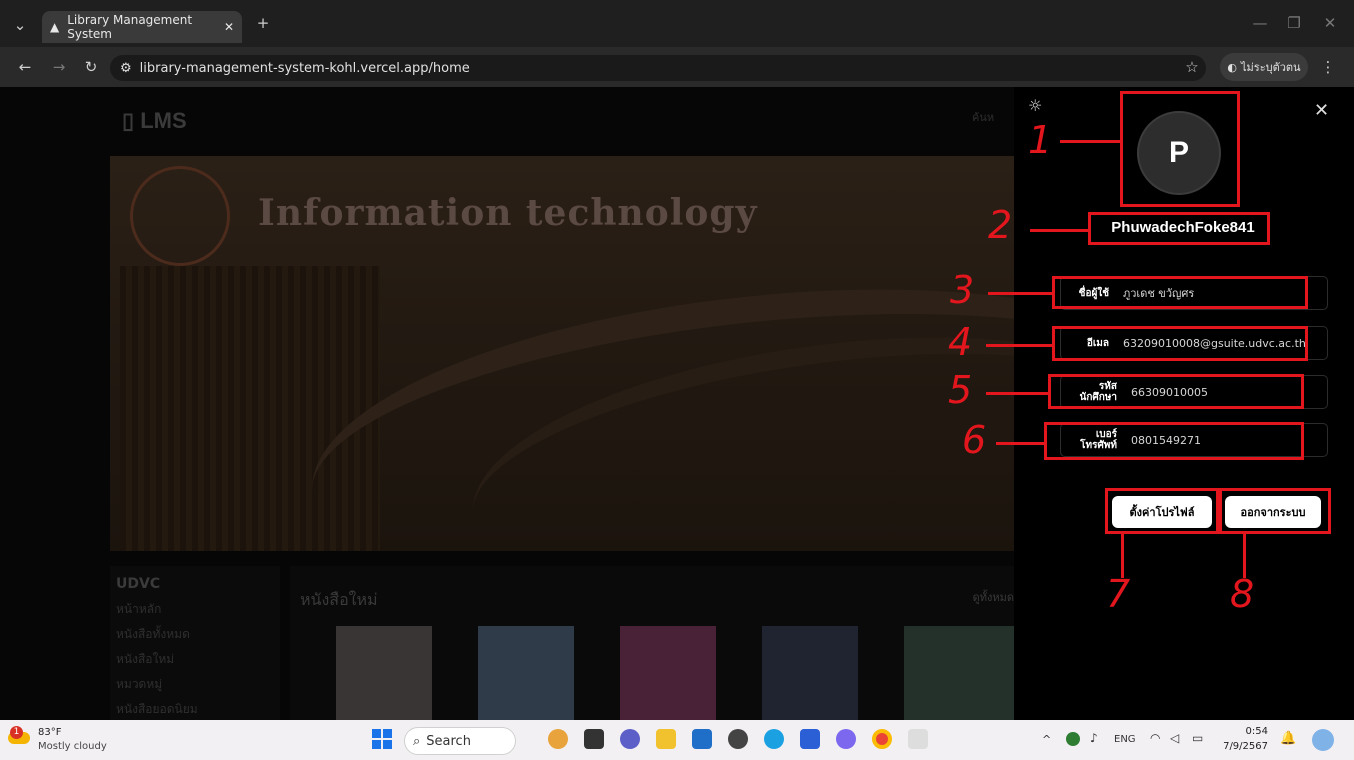 This screenshot has width=1354, height=760. Describe the element at coordinates (1192, 67) in the screenshot. I see `bookmark-star-icon: ☆` at that location.